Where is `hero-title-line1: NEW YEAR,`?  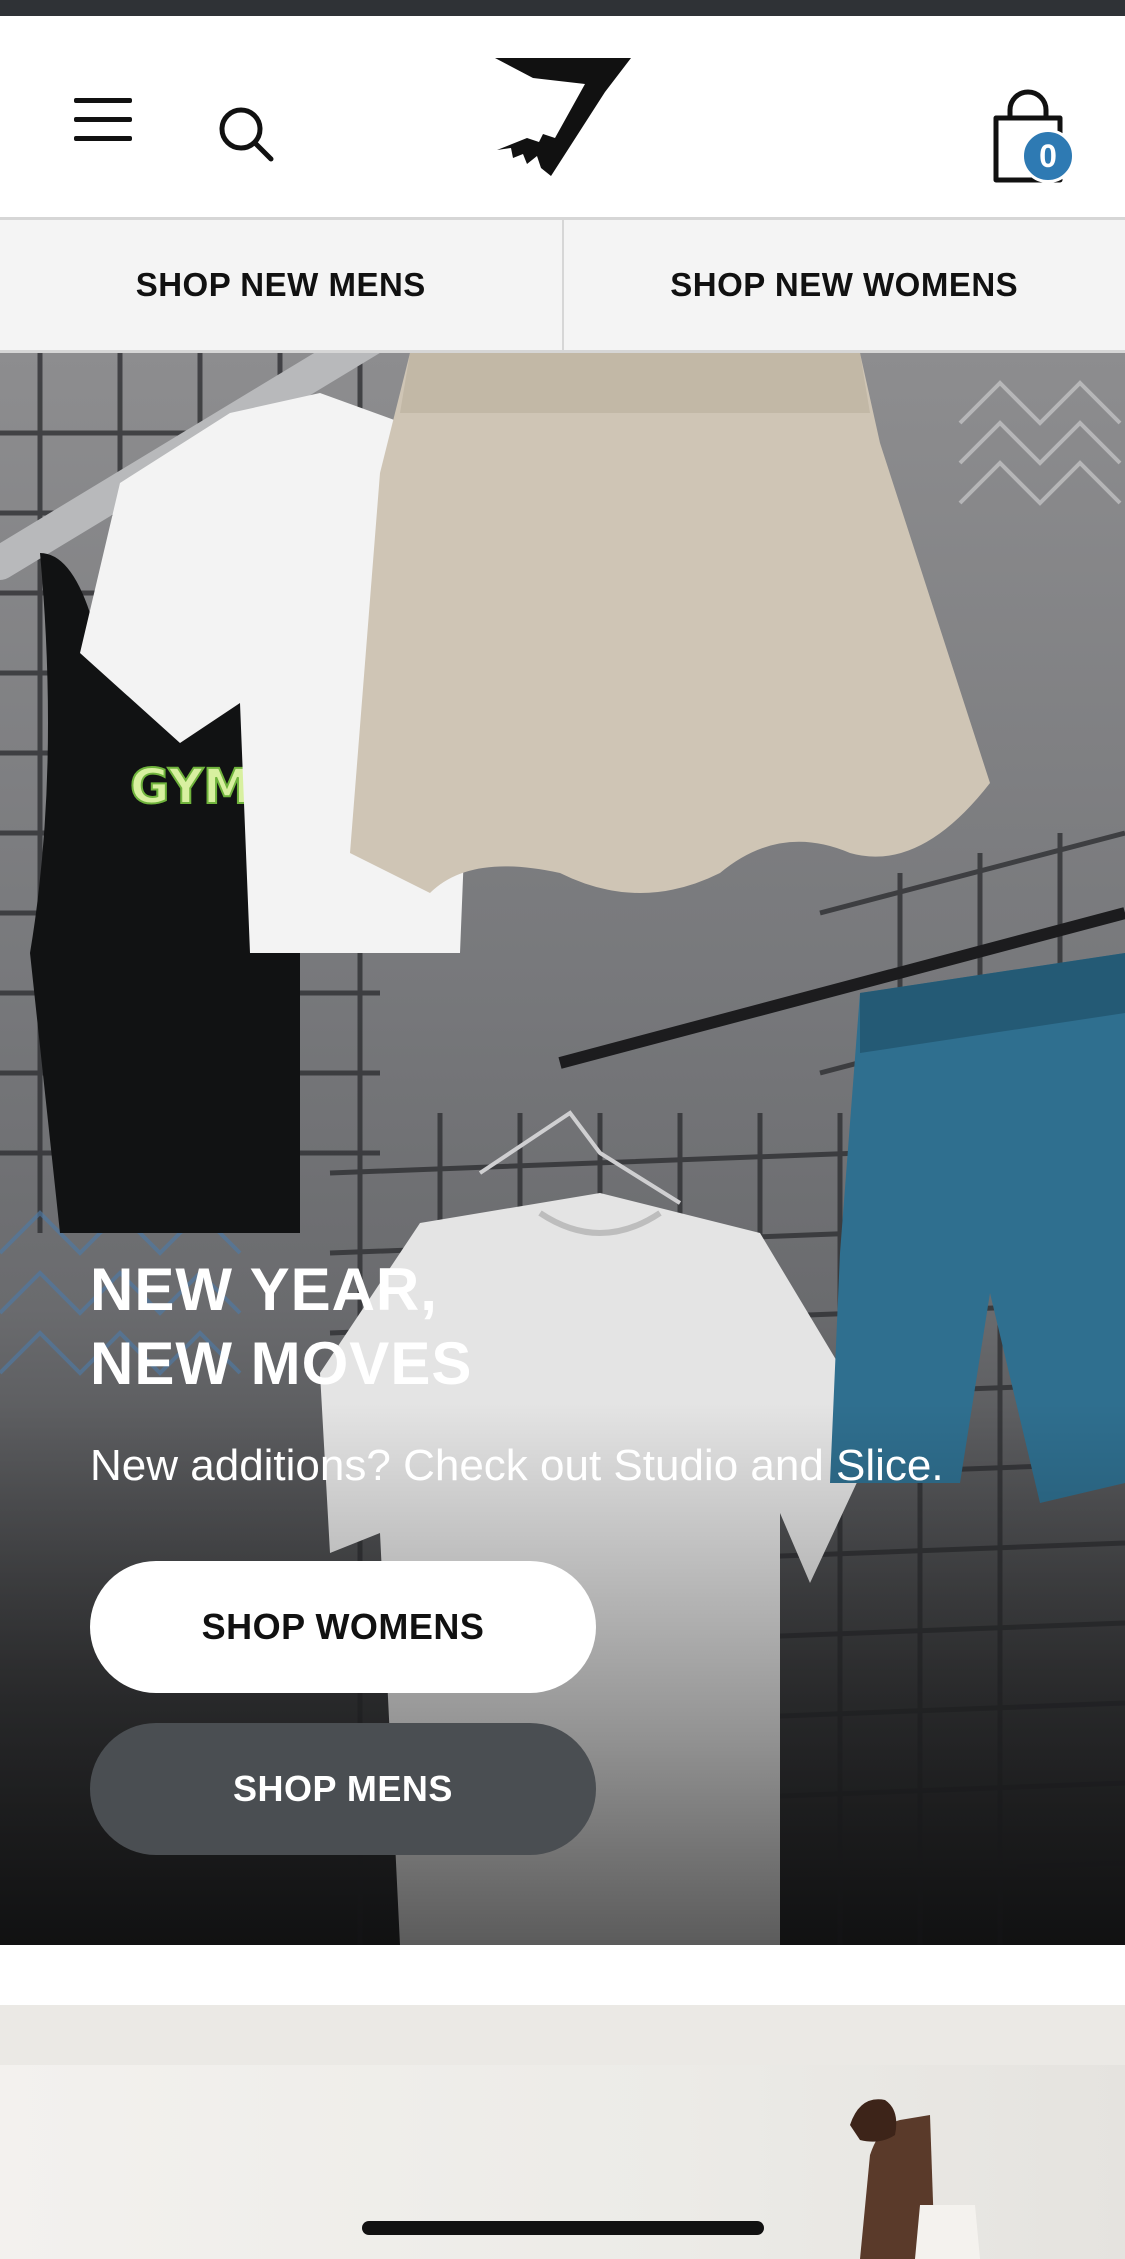 hero-title-line1: NEW YEAR, is located at coordinates (264, 1289).